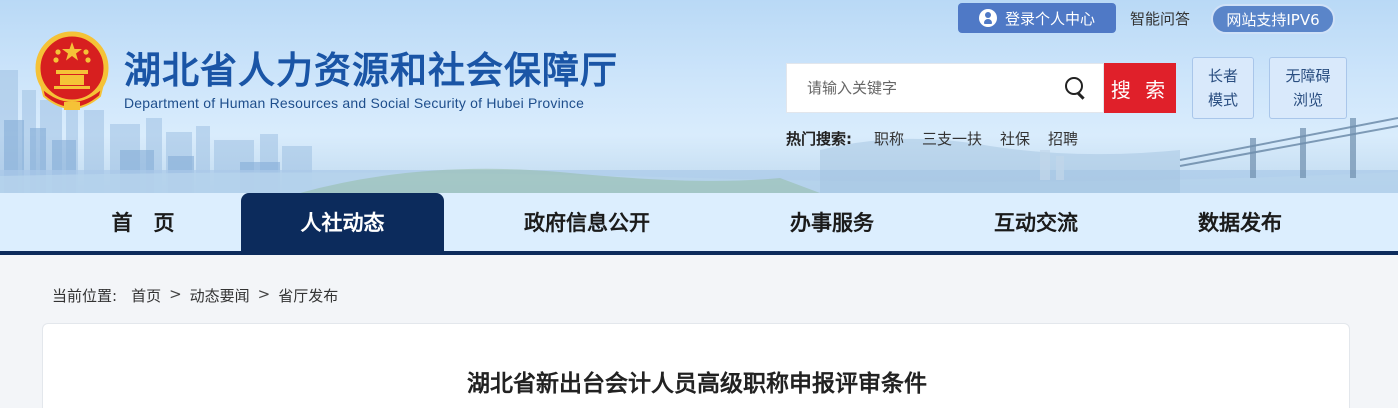  I want to click on ipv6-badge: 网站支持IPV6, so click(1273, 19).